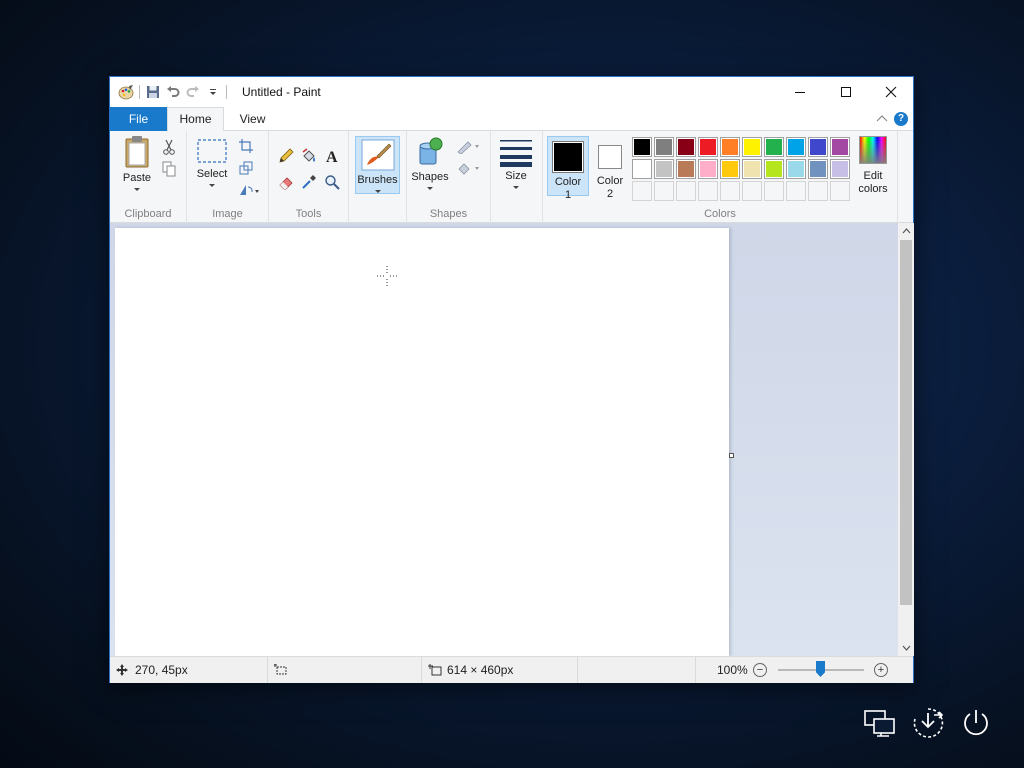 The image size is (1024, 768). Describe the element at coordinates (431, 151) in the screenshot. I see `shapes-icon` at that location.